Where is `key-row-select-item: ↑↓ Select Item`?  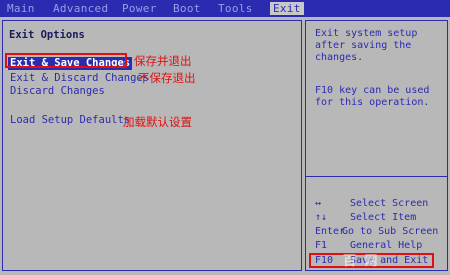
key-row-select-item: ↑↓ Select Item is located at coordinates (377, 219).